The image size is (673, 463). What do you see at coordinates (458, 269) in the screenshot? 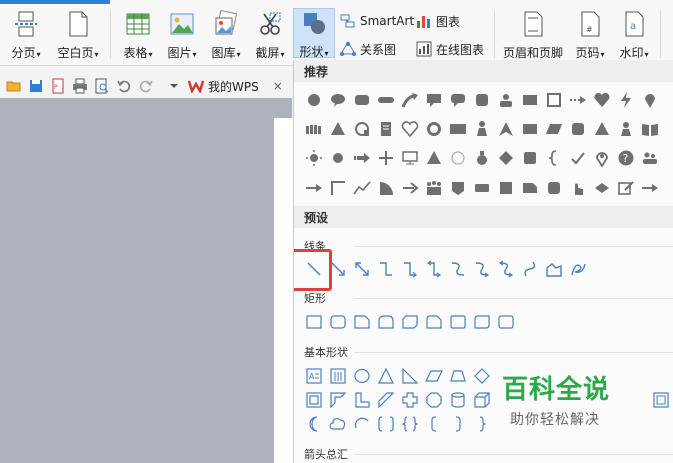
I see `curved-connector-icon` at bounding box center [458, 269].